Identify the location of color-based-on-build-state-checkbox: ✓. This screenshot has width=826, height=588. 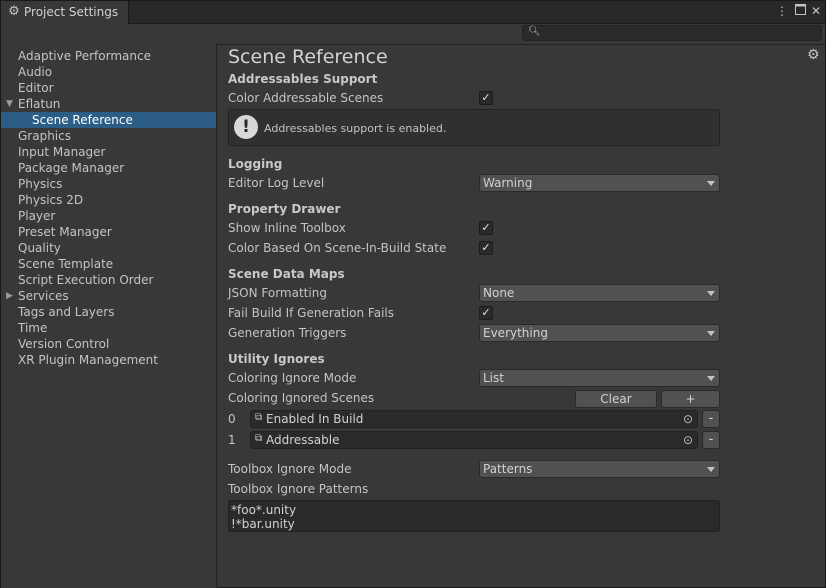
(486, 248).